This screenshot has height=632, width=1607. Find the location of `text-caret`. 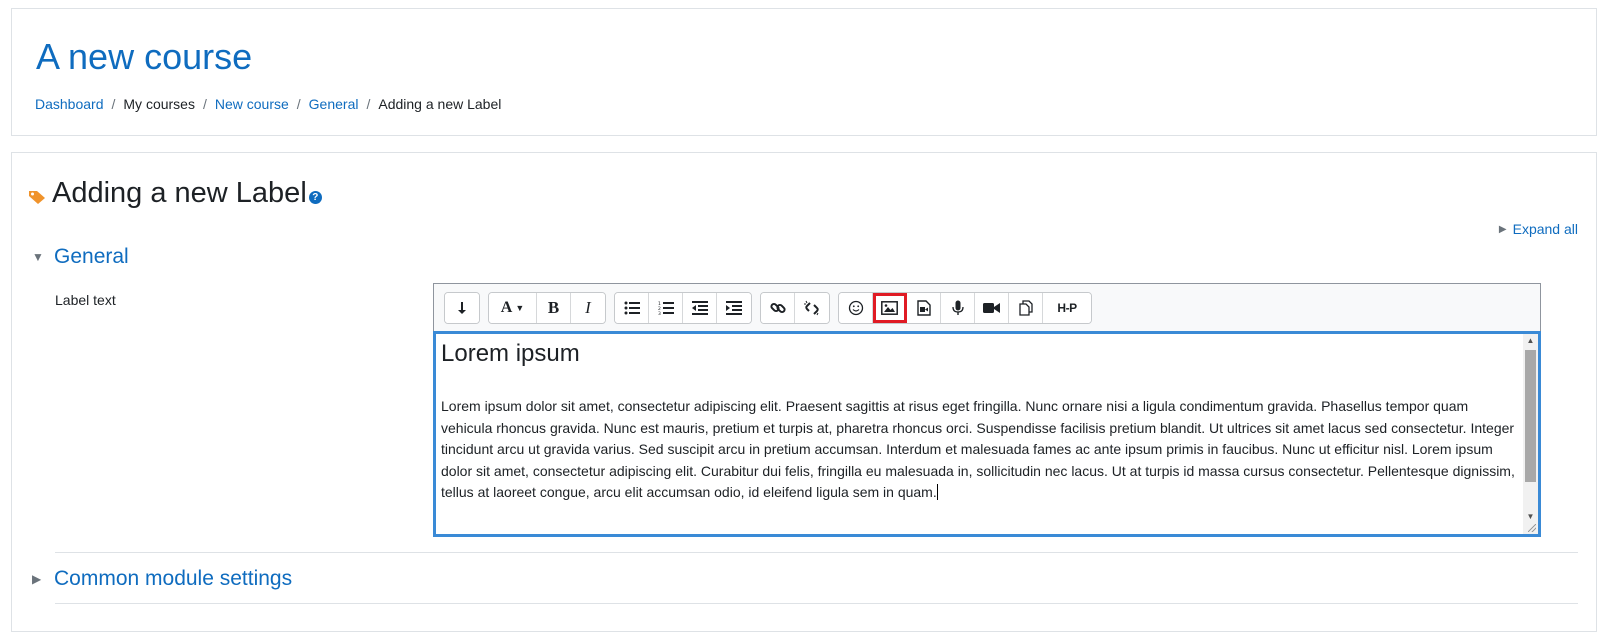

text-caret is located at coordinates (937, 492).